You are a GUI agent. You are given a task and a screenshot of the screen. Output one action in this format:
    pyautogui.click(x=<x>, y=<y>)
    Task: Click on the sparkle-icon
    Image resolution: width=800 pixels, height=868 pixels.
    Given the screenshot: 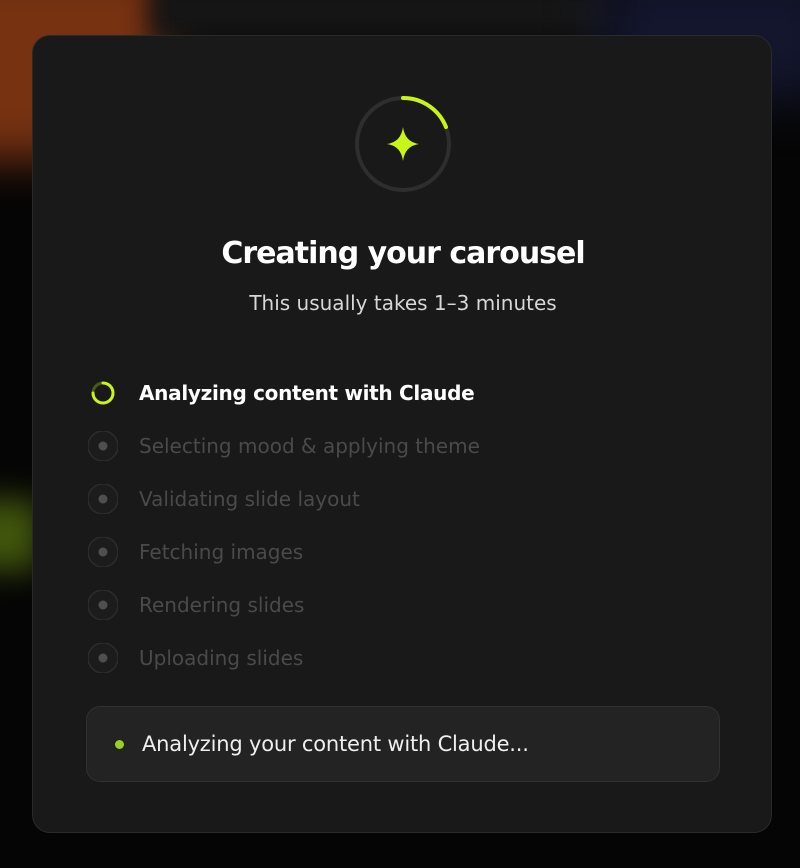 What is the action you would take?
    pyautogui.click(x=403, y=144)
    